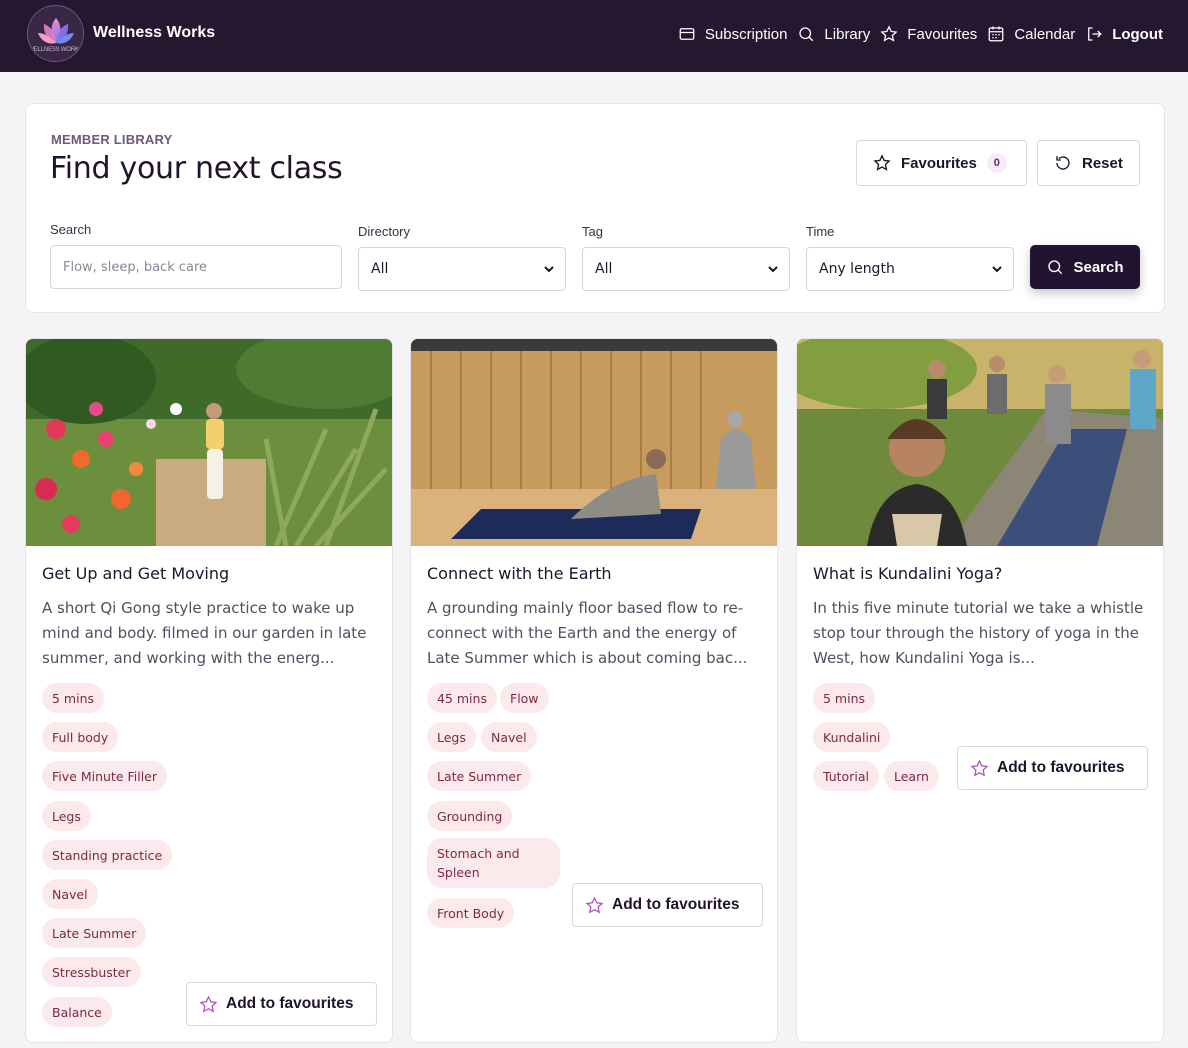  I want to click on reset-button: Reset, so click(1088, 163).